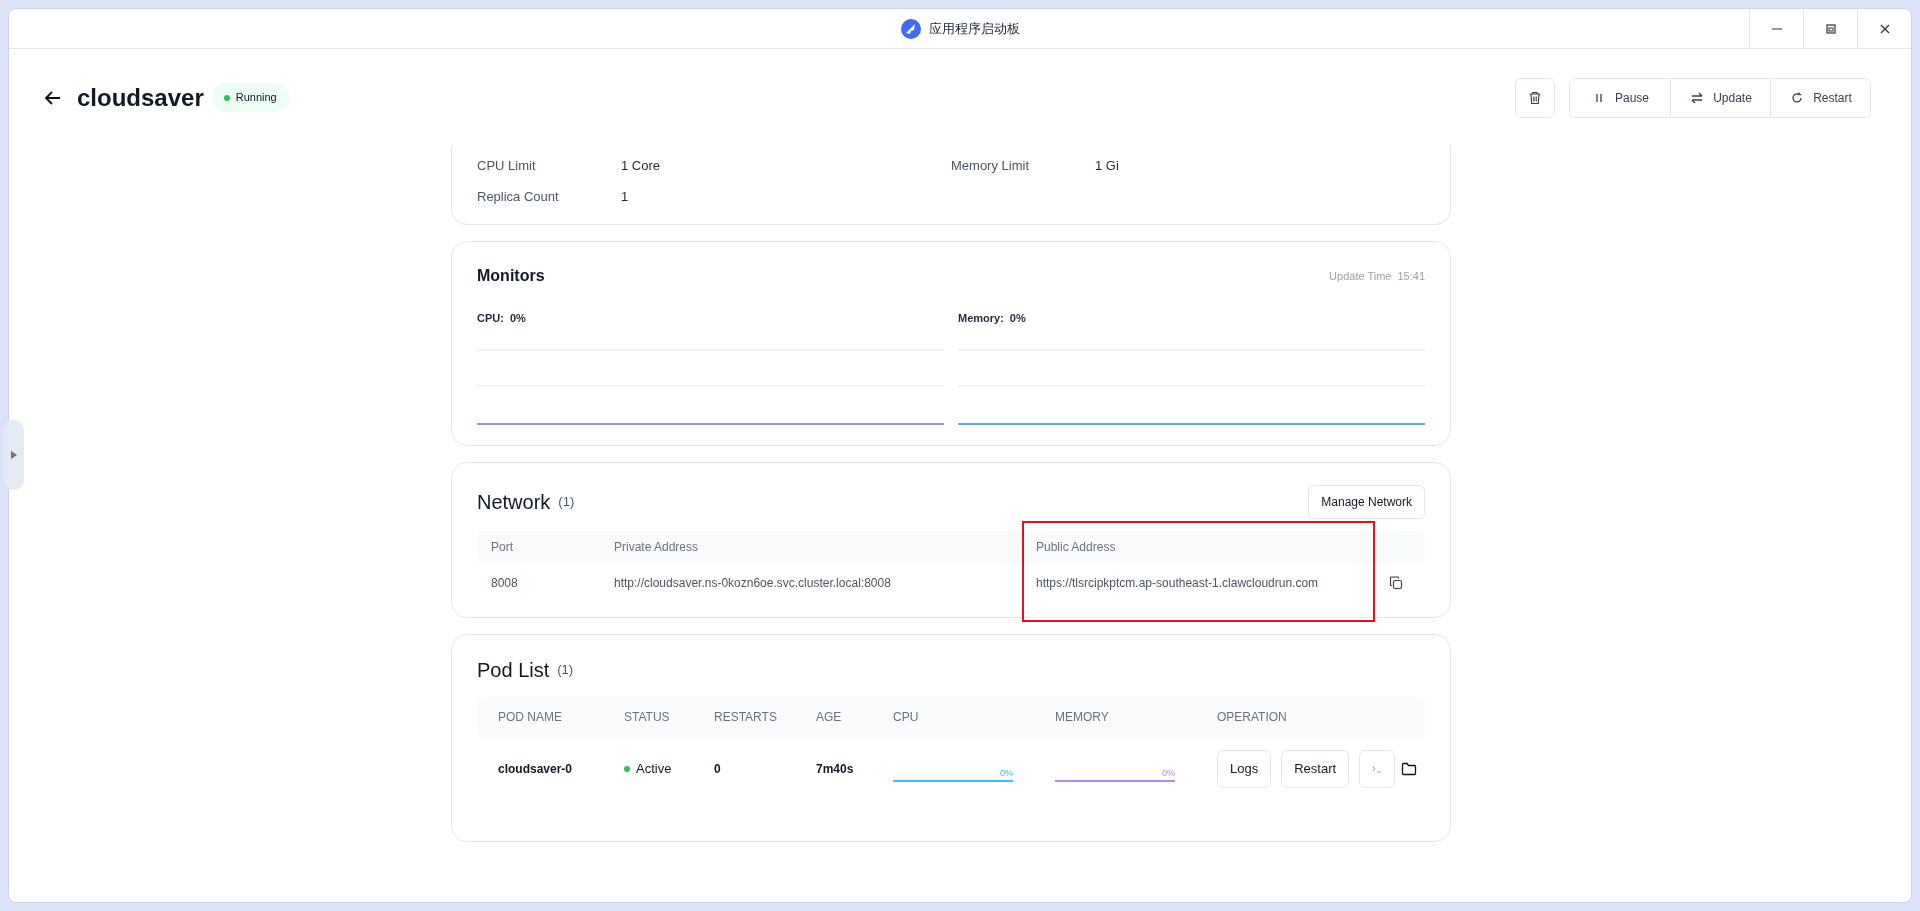 This screenshot has width=1920, height=911. Describe the element at coordinates (990, 165) in the screenshot. I see `field-label: Memory Limit` at that location.